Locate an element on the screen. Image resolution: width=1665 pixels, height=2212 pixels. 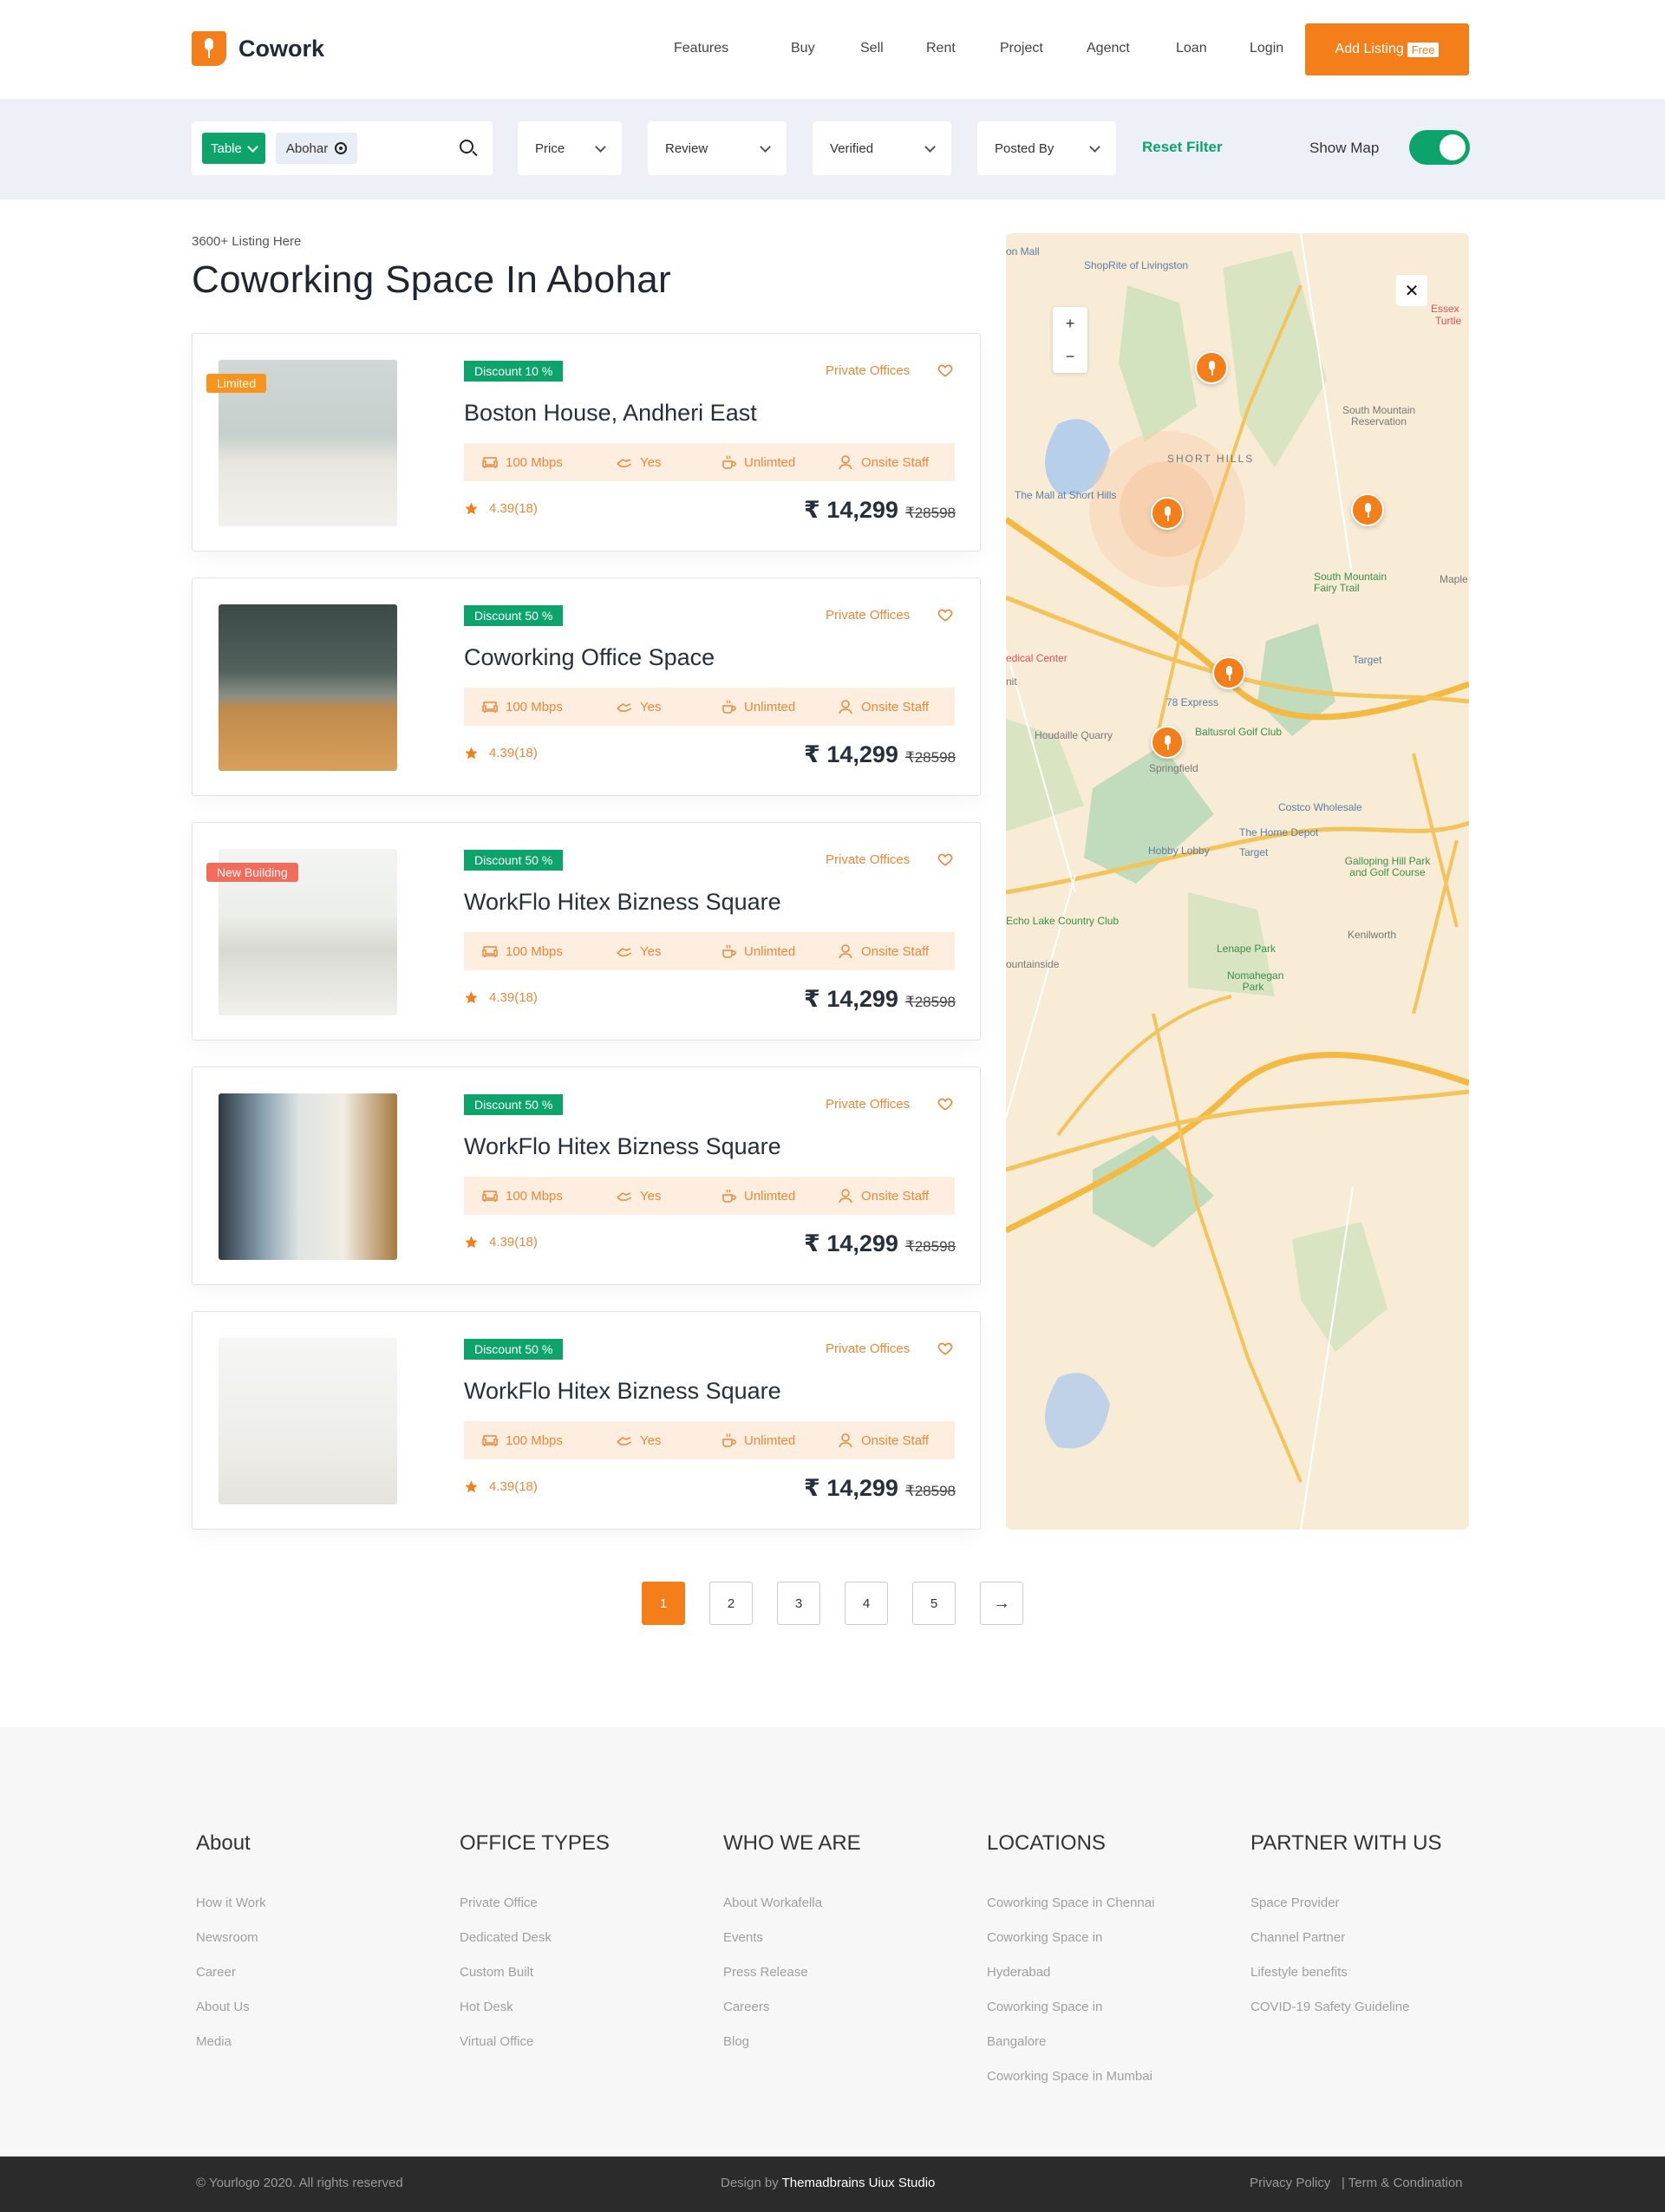
footer-link: Virtual Office is located at coordinates (535, 2041).